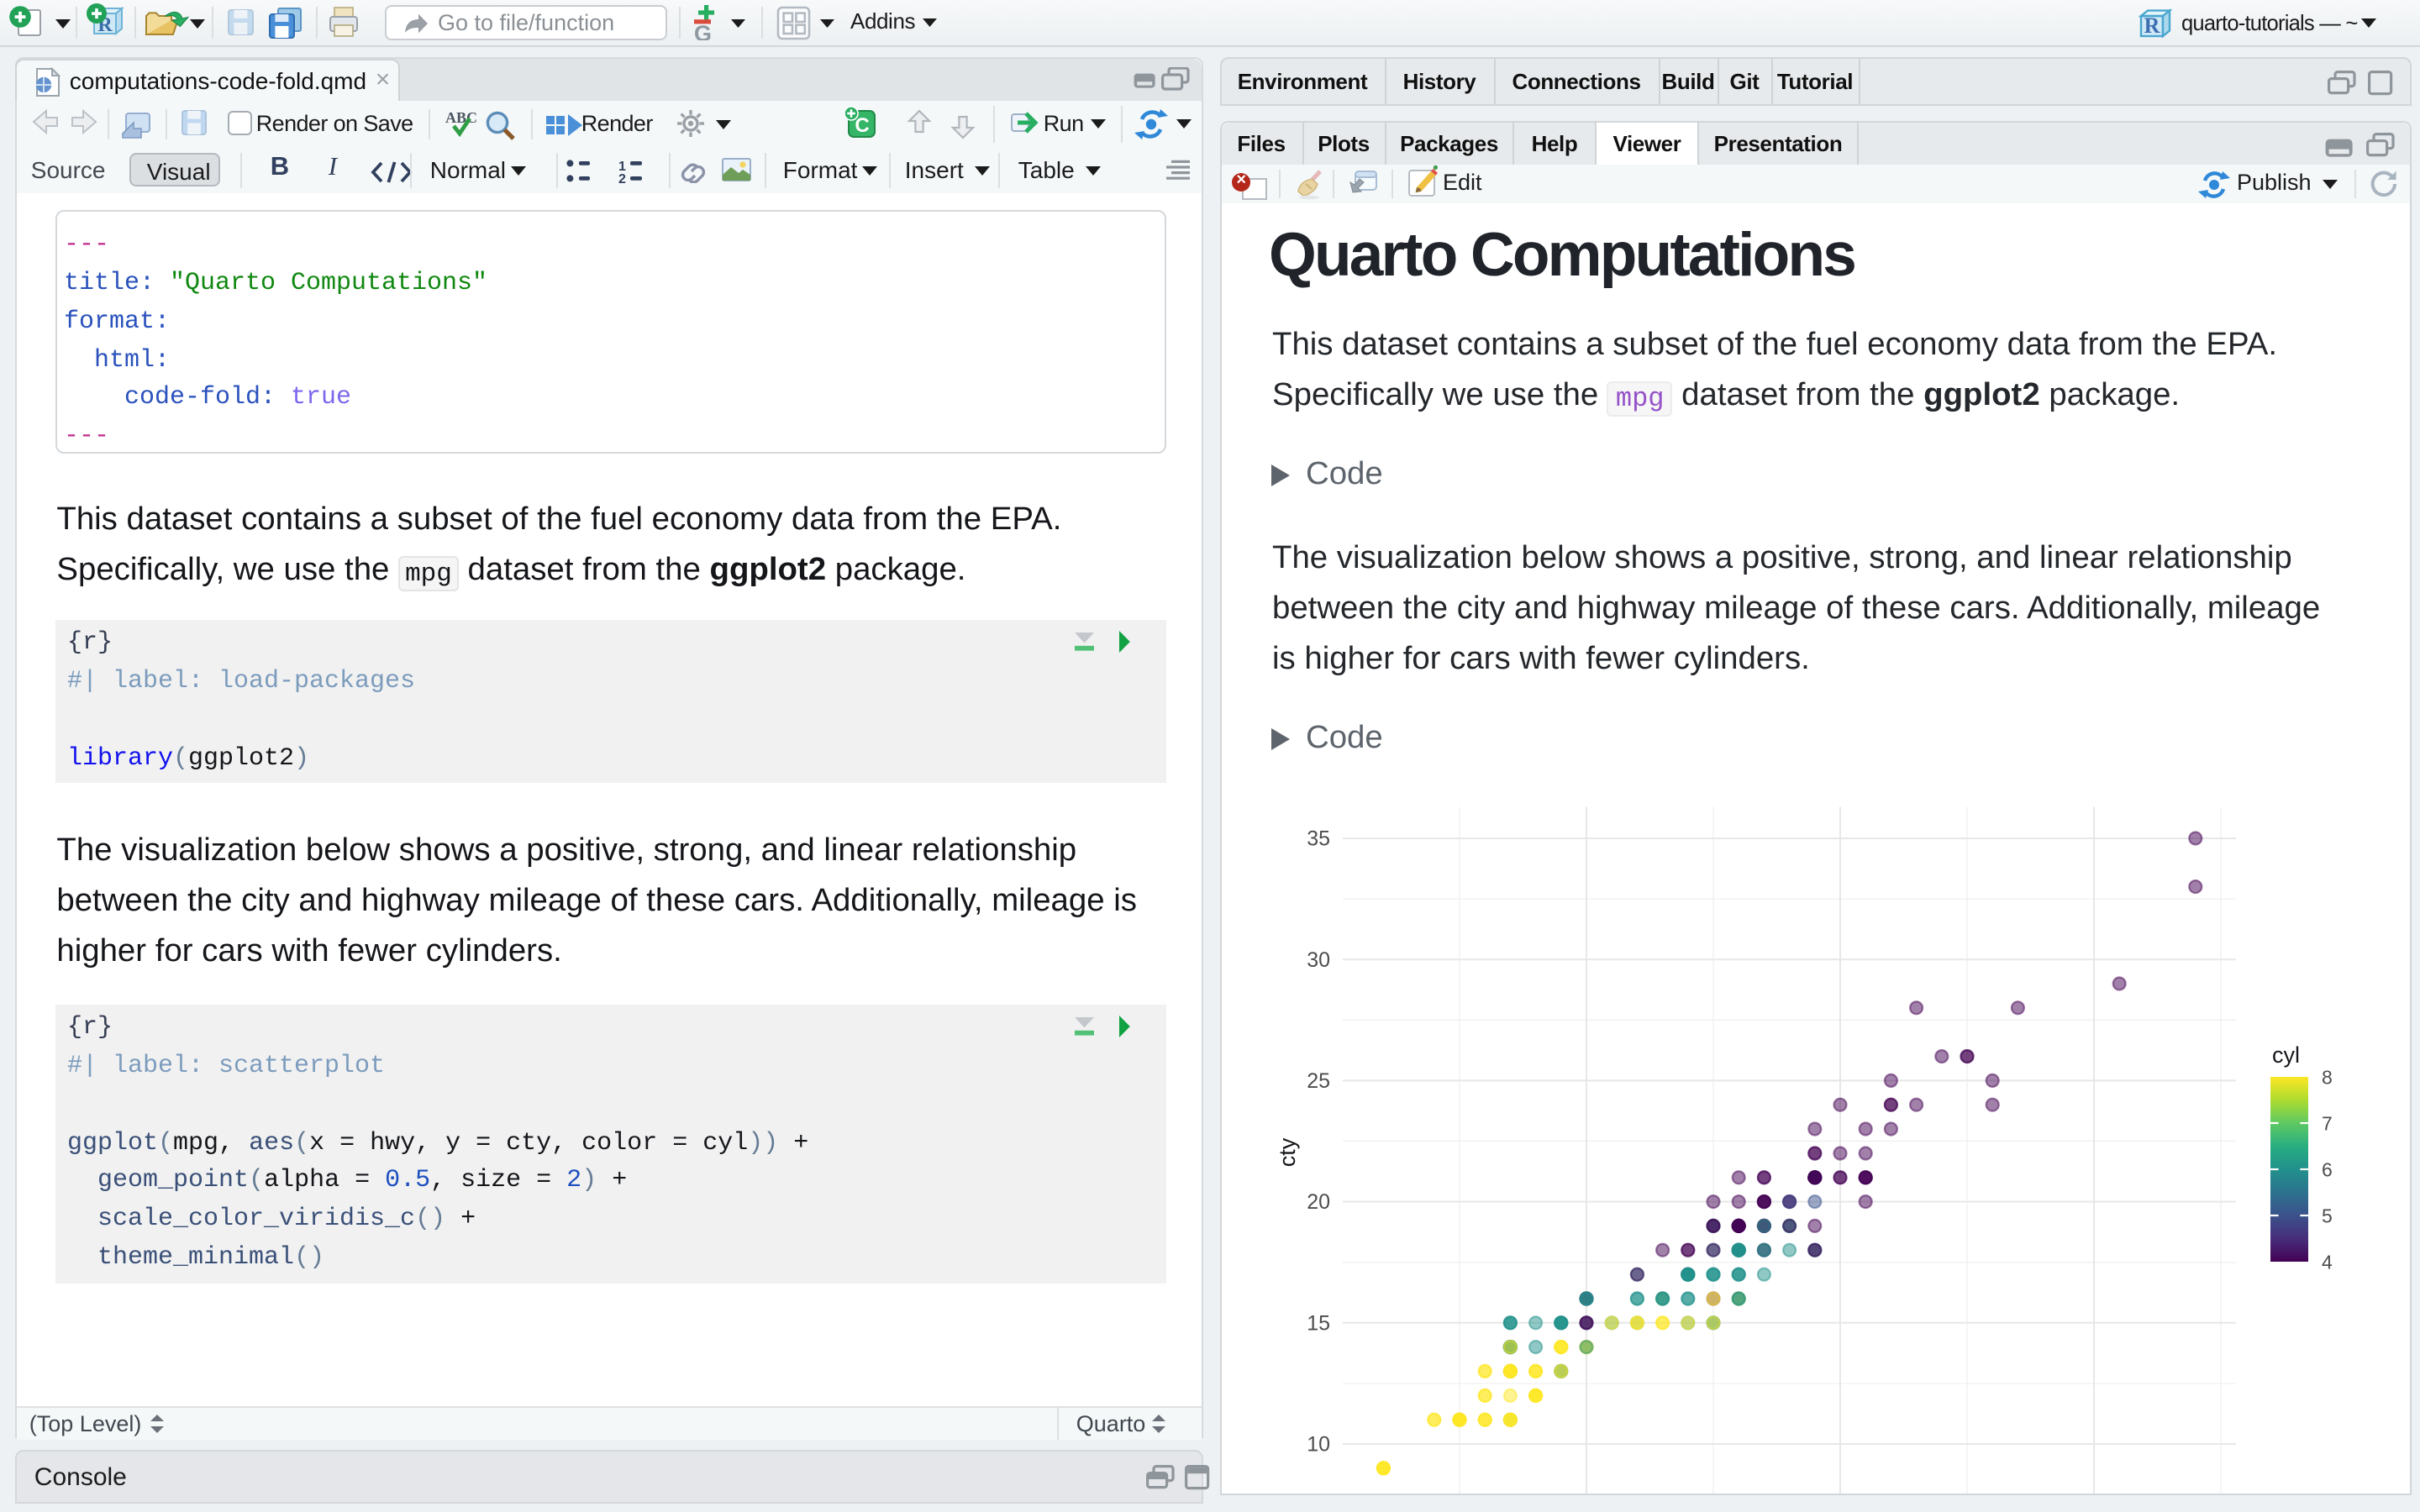  What do you see at coordinates (623, 177) in the screenshot?
I see `svg-text: 2` at bounding box center [623, 177].